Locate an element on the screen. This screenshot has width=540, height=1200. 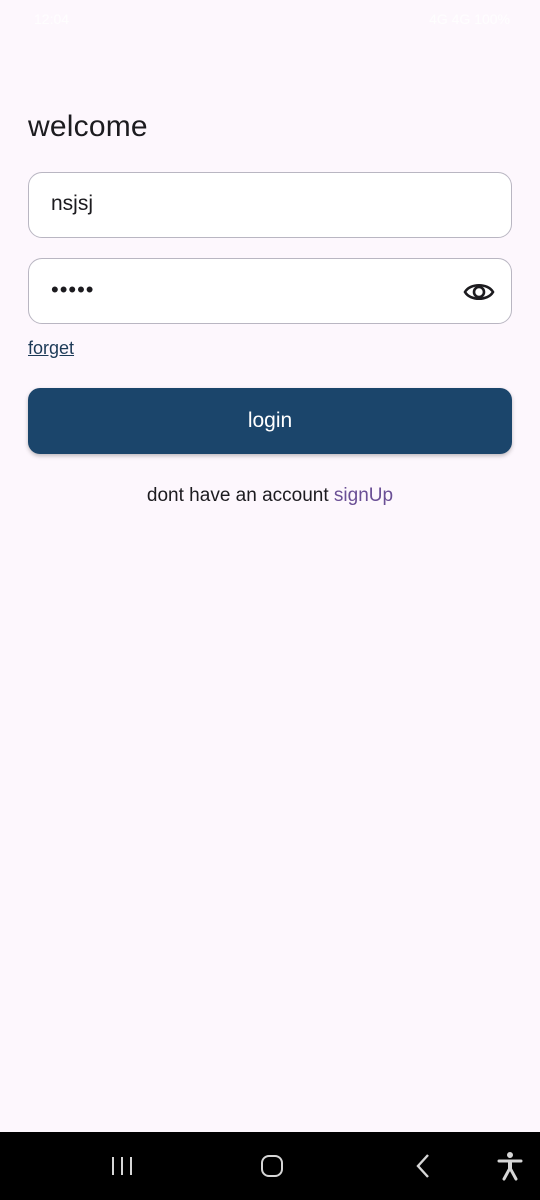
status-indicators: 4G 4G 100% is located at coordinates (469, 19).